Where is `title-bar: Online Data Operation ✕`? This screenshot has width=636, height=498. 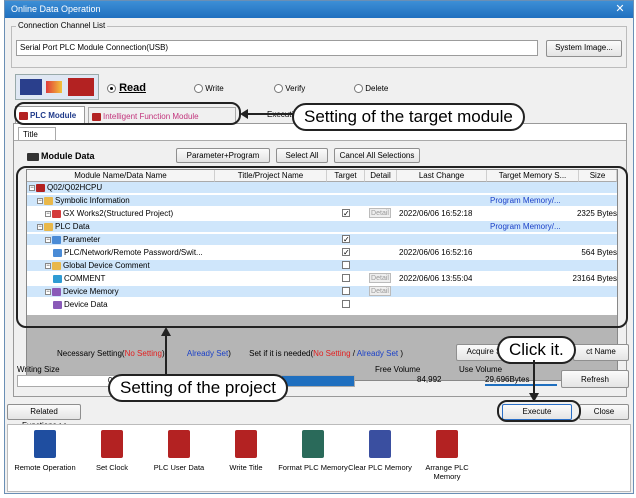 title-bar: Online Data Operation ✕ is located at coordinates (319, 9).